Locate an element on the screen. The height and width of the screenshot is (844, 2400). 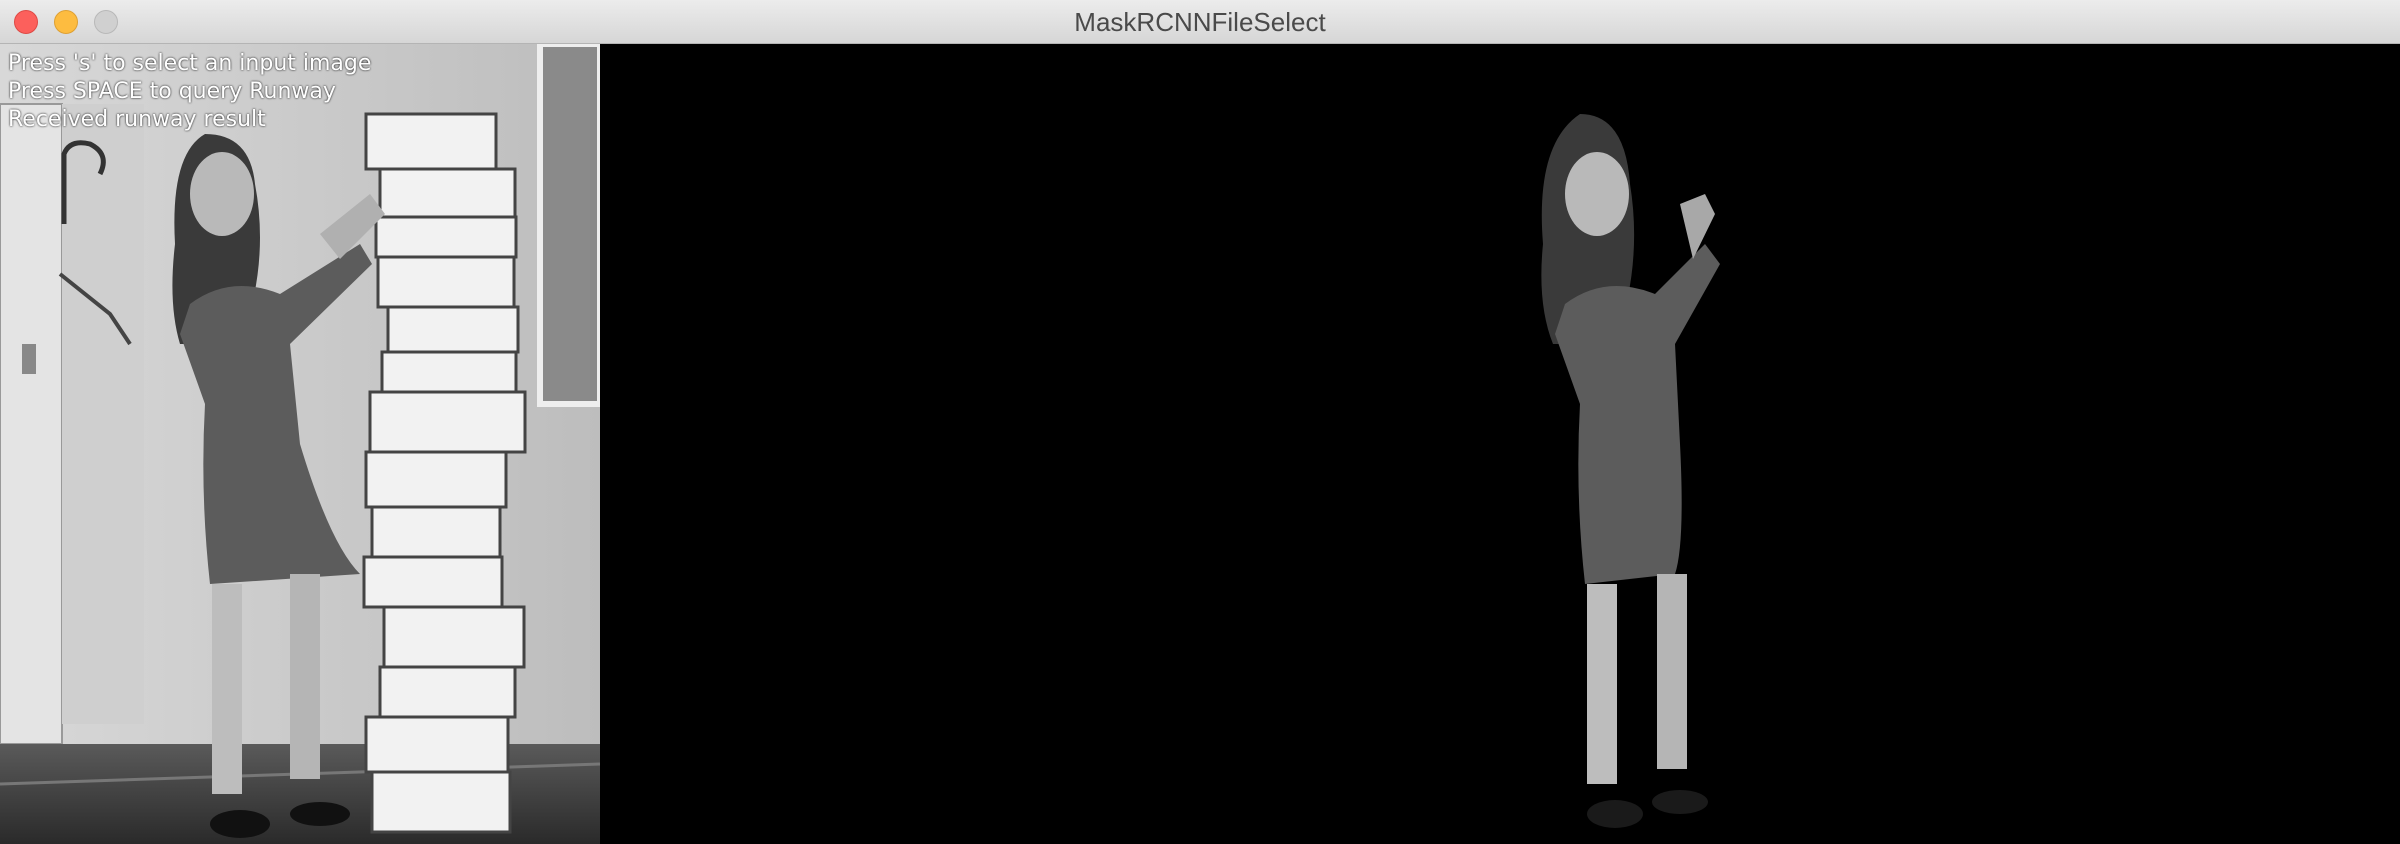
status-received-result: Received runway result is located at coordinates (137, 119).